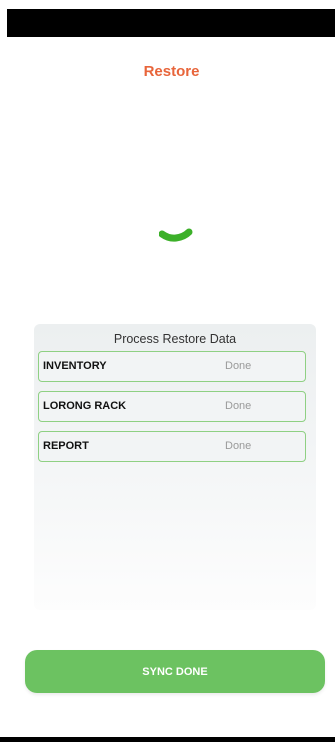  Describe the element at coordinates (175, 671) in the screenshot. I see `sync-done-button: SYNC DONE` at that location.